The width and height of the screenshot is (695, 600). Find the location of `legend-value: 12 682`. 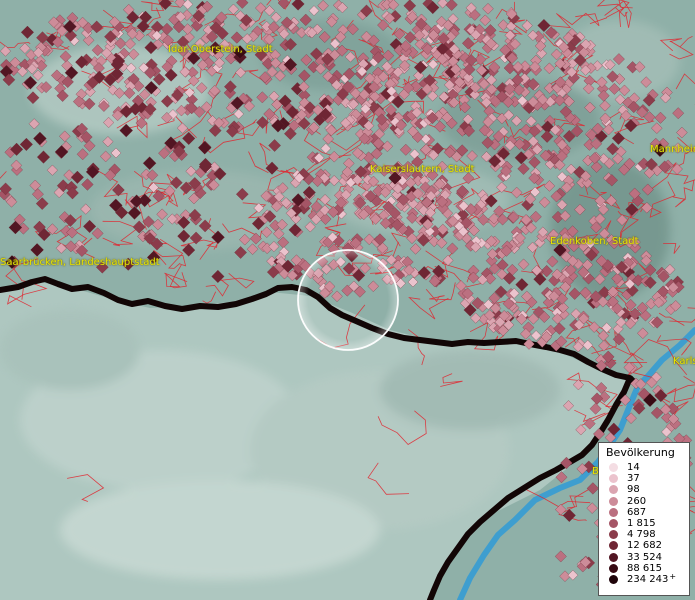

legend-value: 12 682 is located at coordinates (644, 546).